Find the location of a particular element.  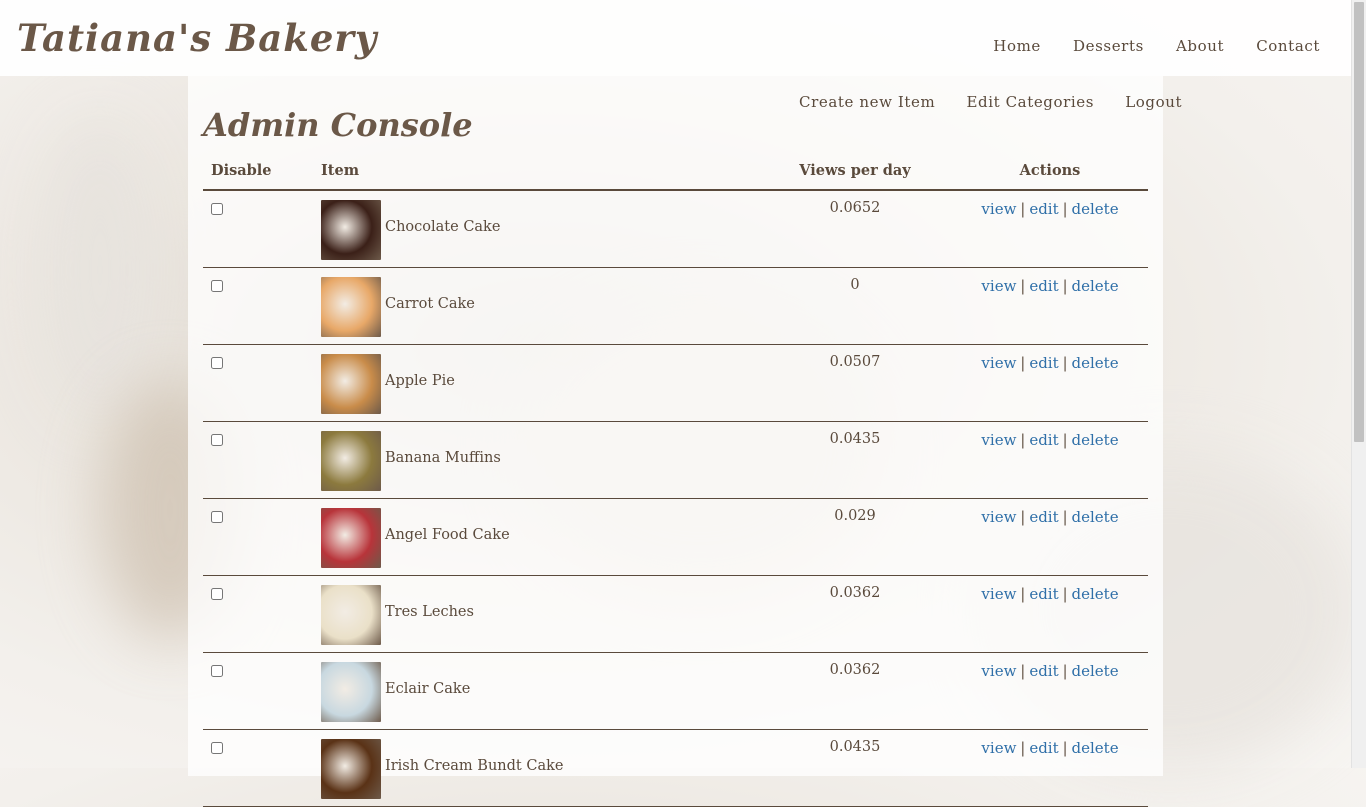

item-cell: Tres Leches is located at coordinates (535, 614).